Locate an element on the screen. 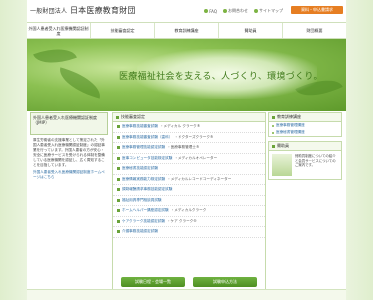  faq-link: FAQ is located at coordinates (210, 11).